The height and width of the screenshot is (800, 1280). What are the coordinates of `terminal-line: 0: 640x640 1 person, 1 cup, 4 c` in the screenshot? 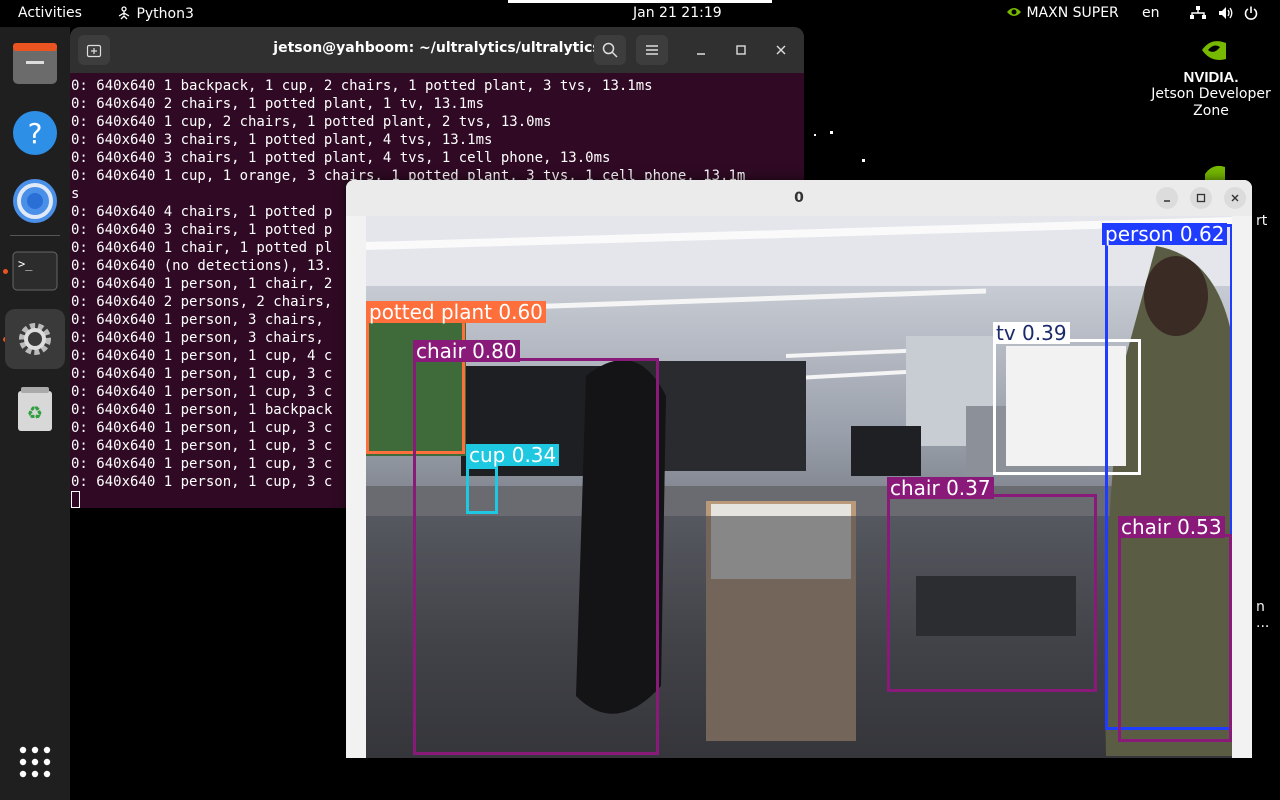 It's located at (202, 356).